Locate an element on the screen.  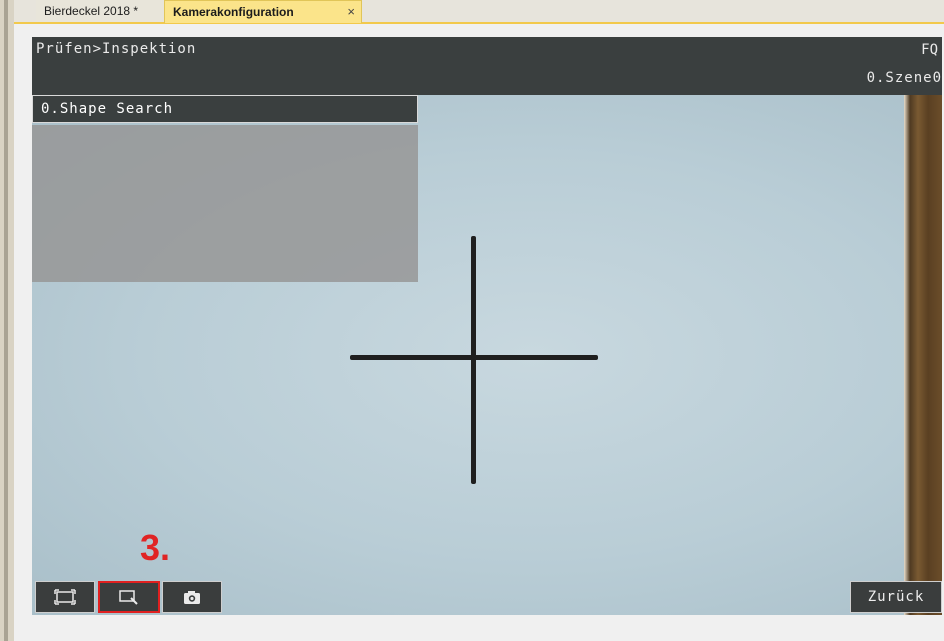
device-label: FQ is located at coordinates (929, 50).